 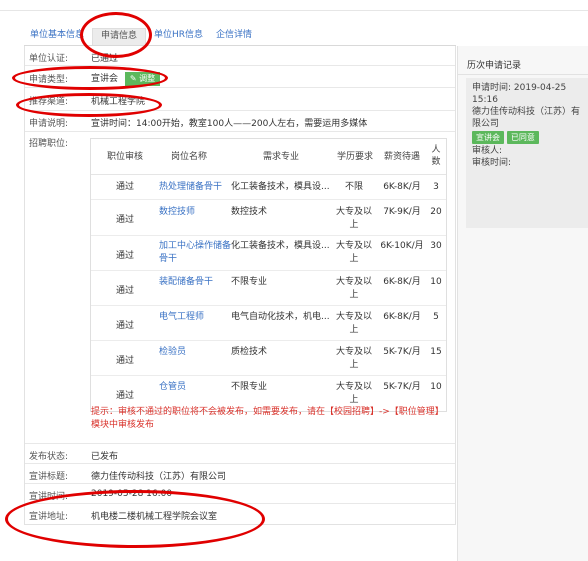 I want to click on place-label: 宣讲地址:, so click(x=49, y=517).